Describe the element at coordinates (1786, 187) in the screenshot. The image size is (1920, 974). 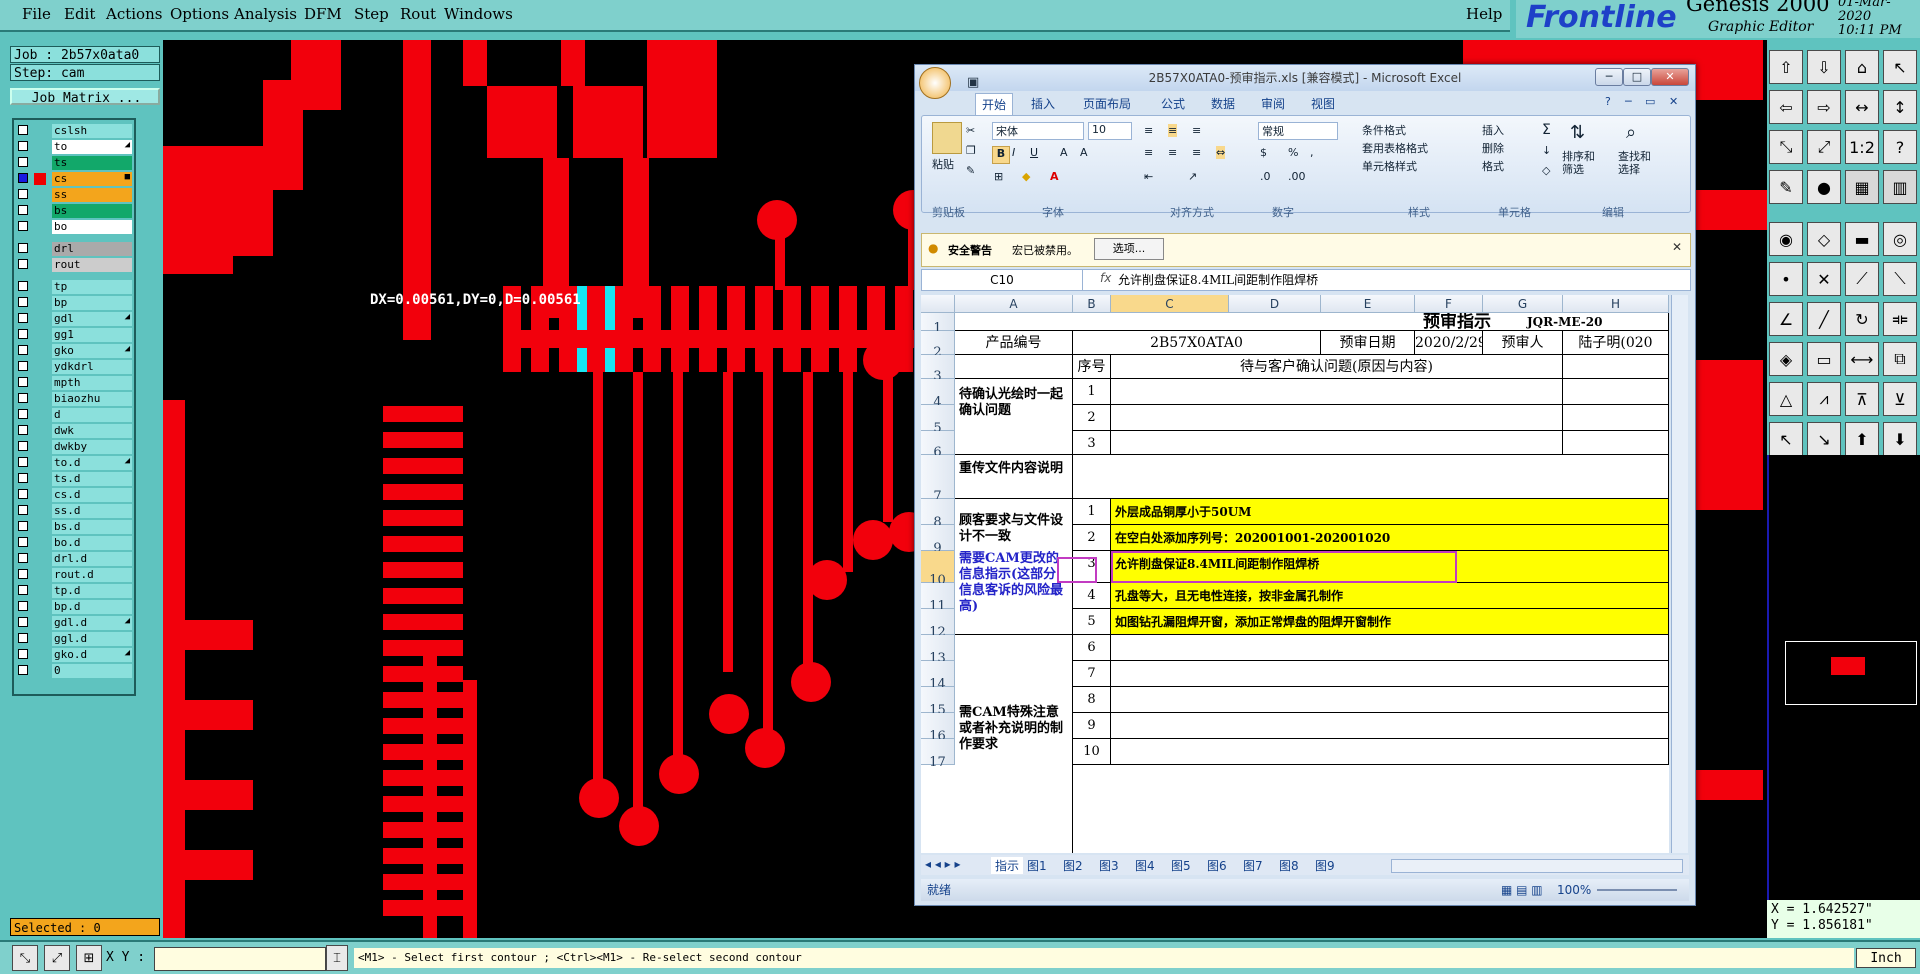
I see `tool-12-icon: ✎` at that location.